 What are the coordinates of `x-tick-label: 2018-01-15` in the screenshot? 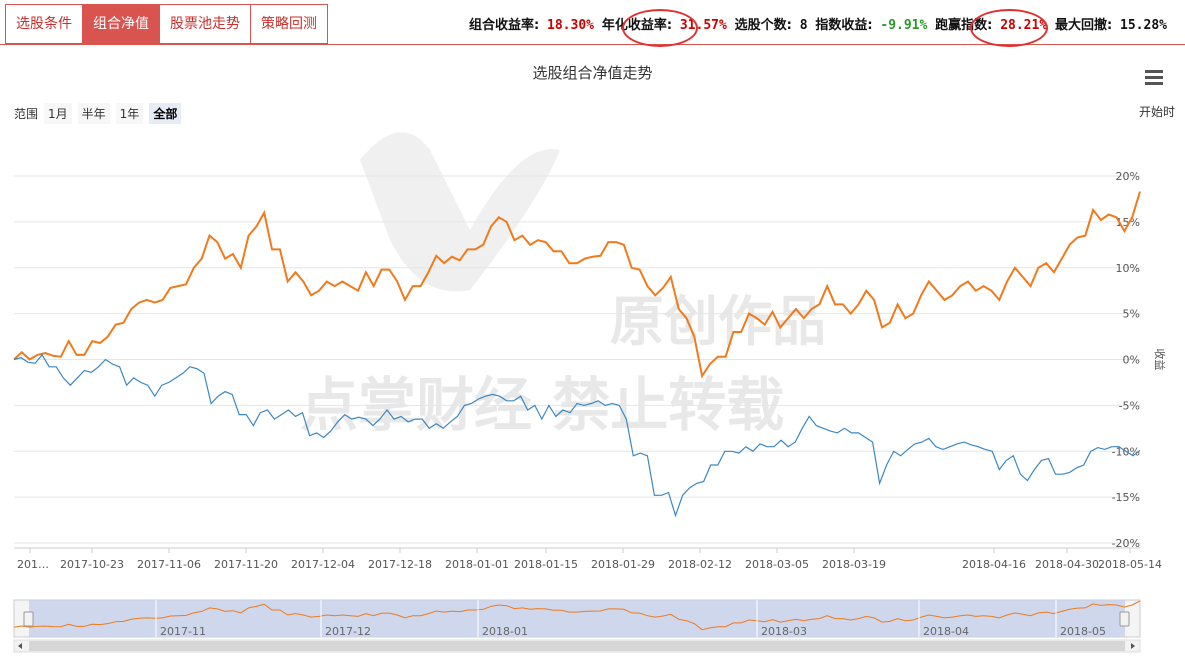 It's located at (546, 564).